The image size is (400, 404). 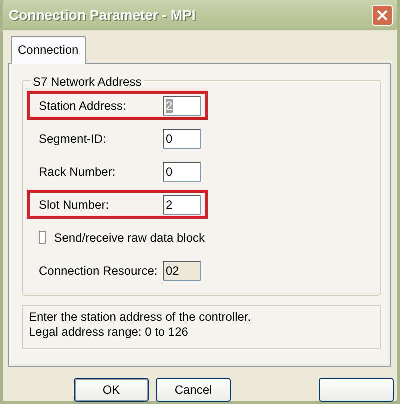 I want to click on info-text: Enter the station address of the controller., so click(x=140, y=317).